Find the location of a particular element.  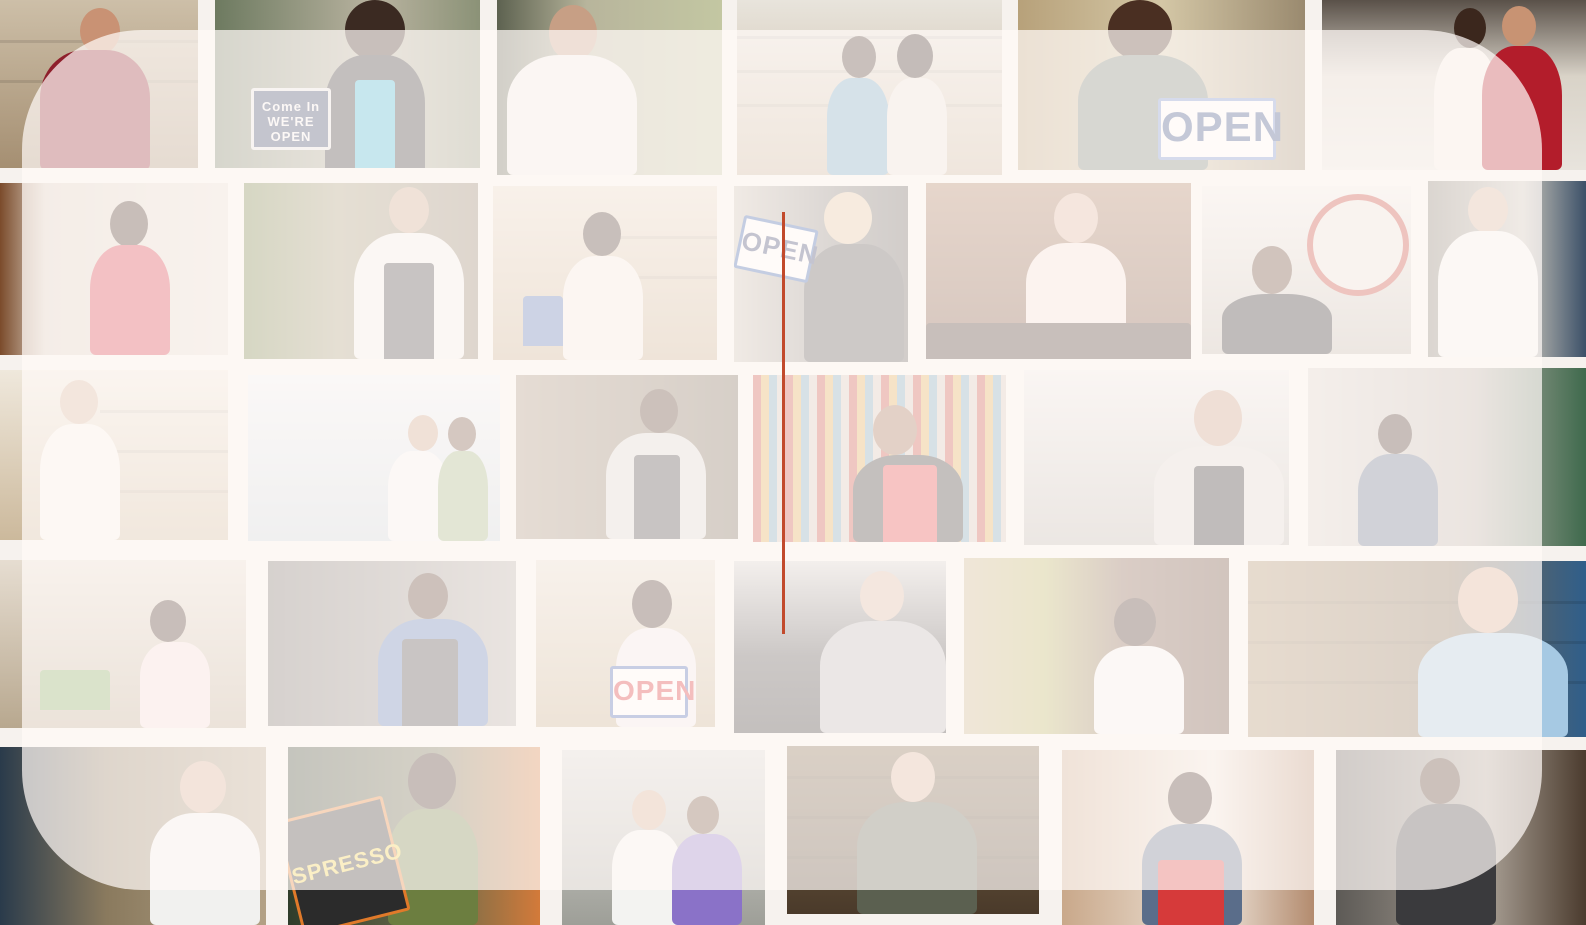

text-cursor-caret is located at coordinates (783, 423).